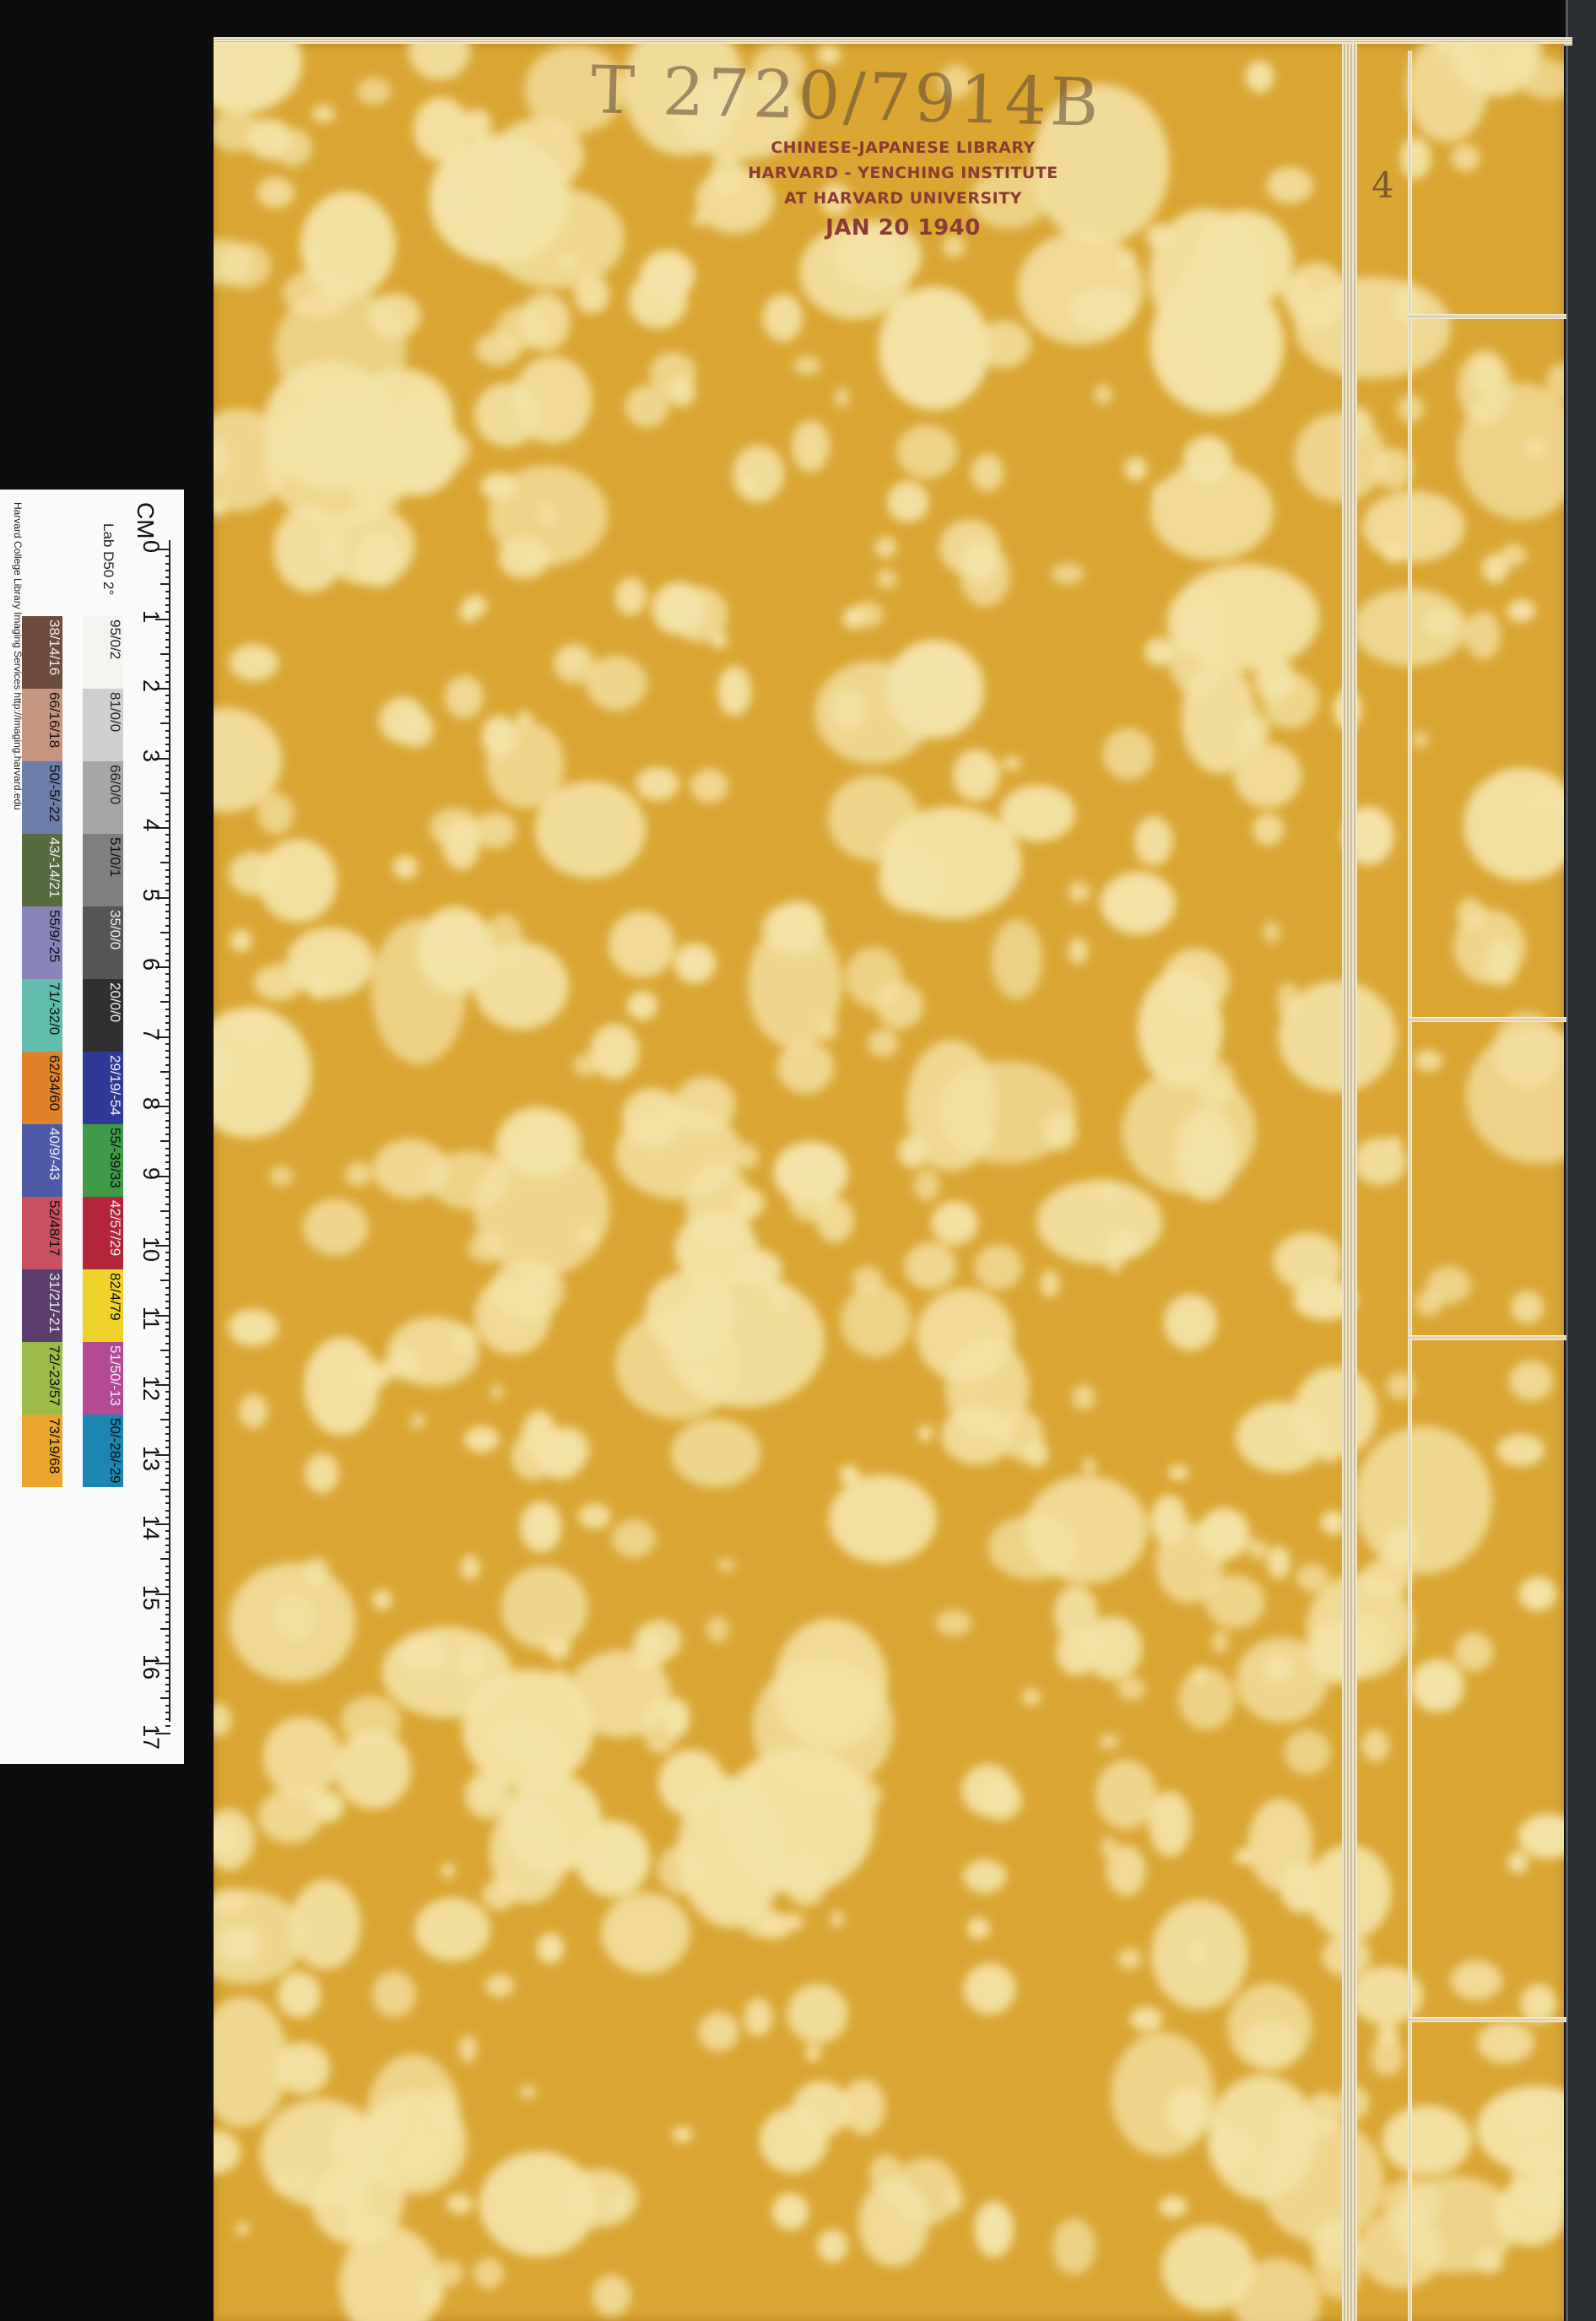 The height and width of the screenshot is (2321, 1596). I want to click on color-patch-label: 50/-28/-29, so click(115, 1451).